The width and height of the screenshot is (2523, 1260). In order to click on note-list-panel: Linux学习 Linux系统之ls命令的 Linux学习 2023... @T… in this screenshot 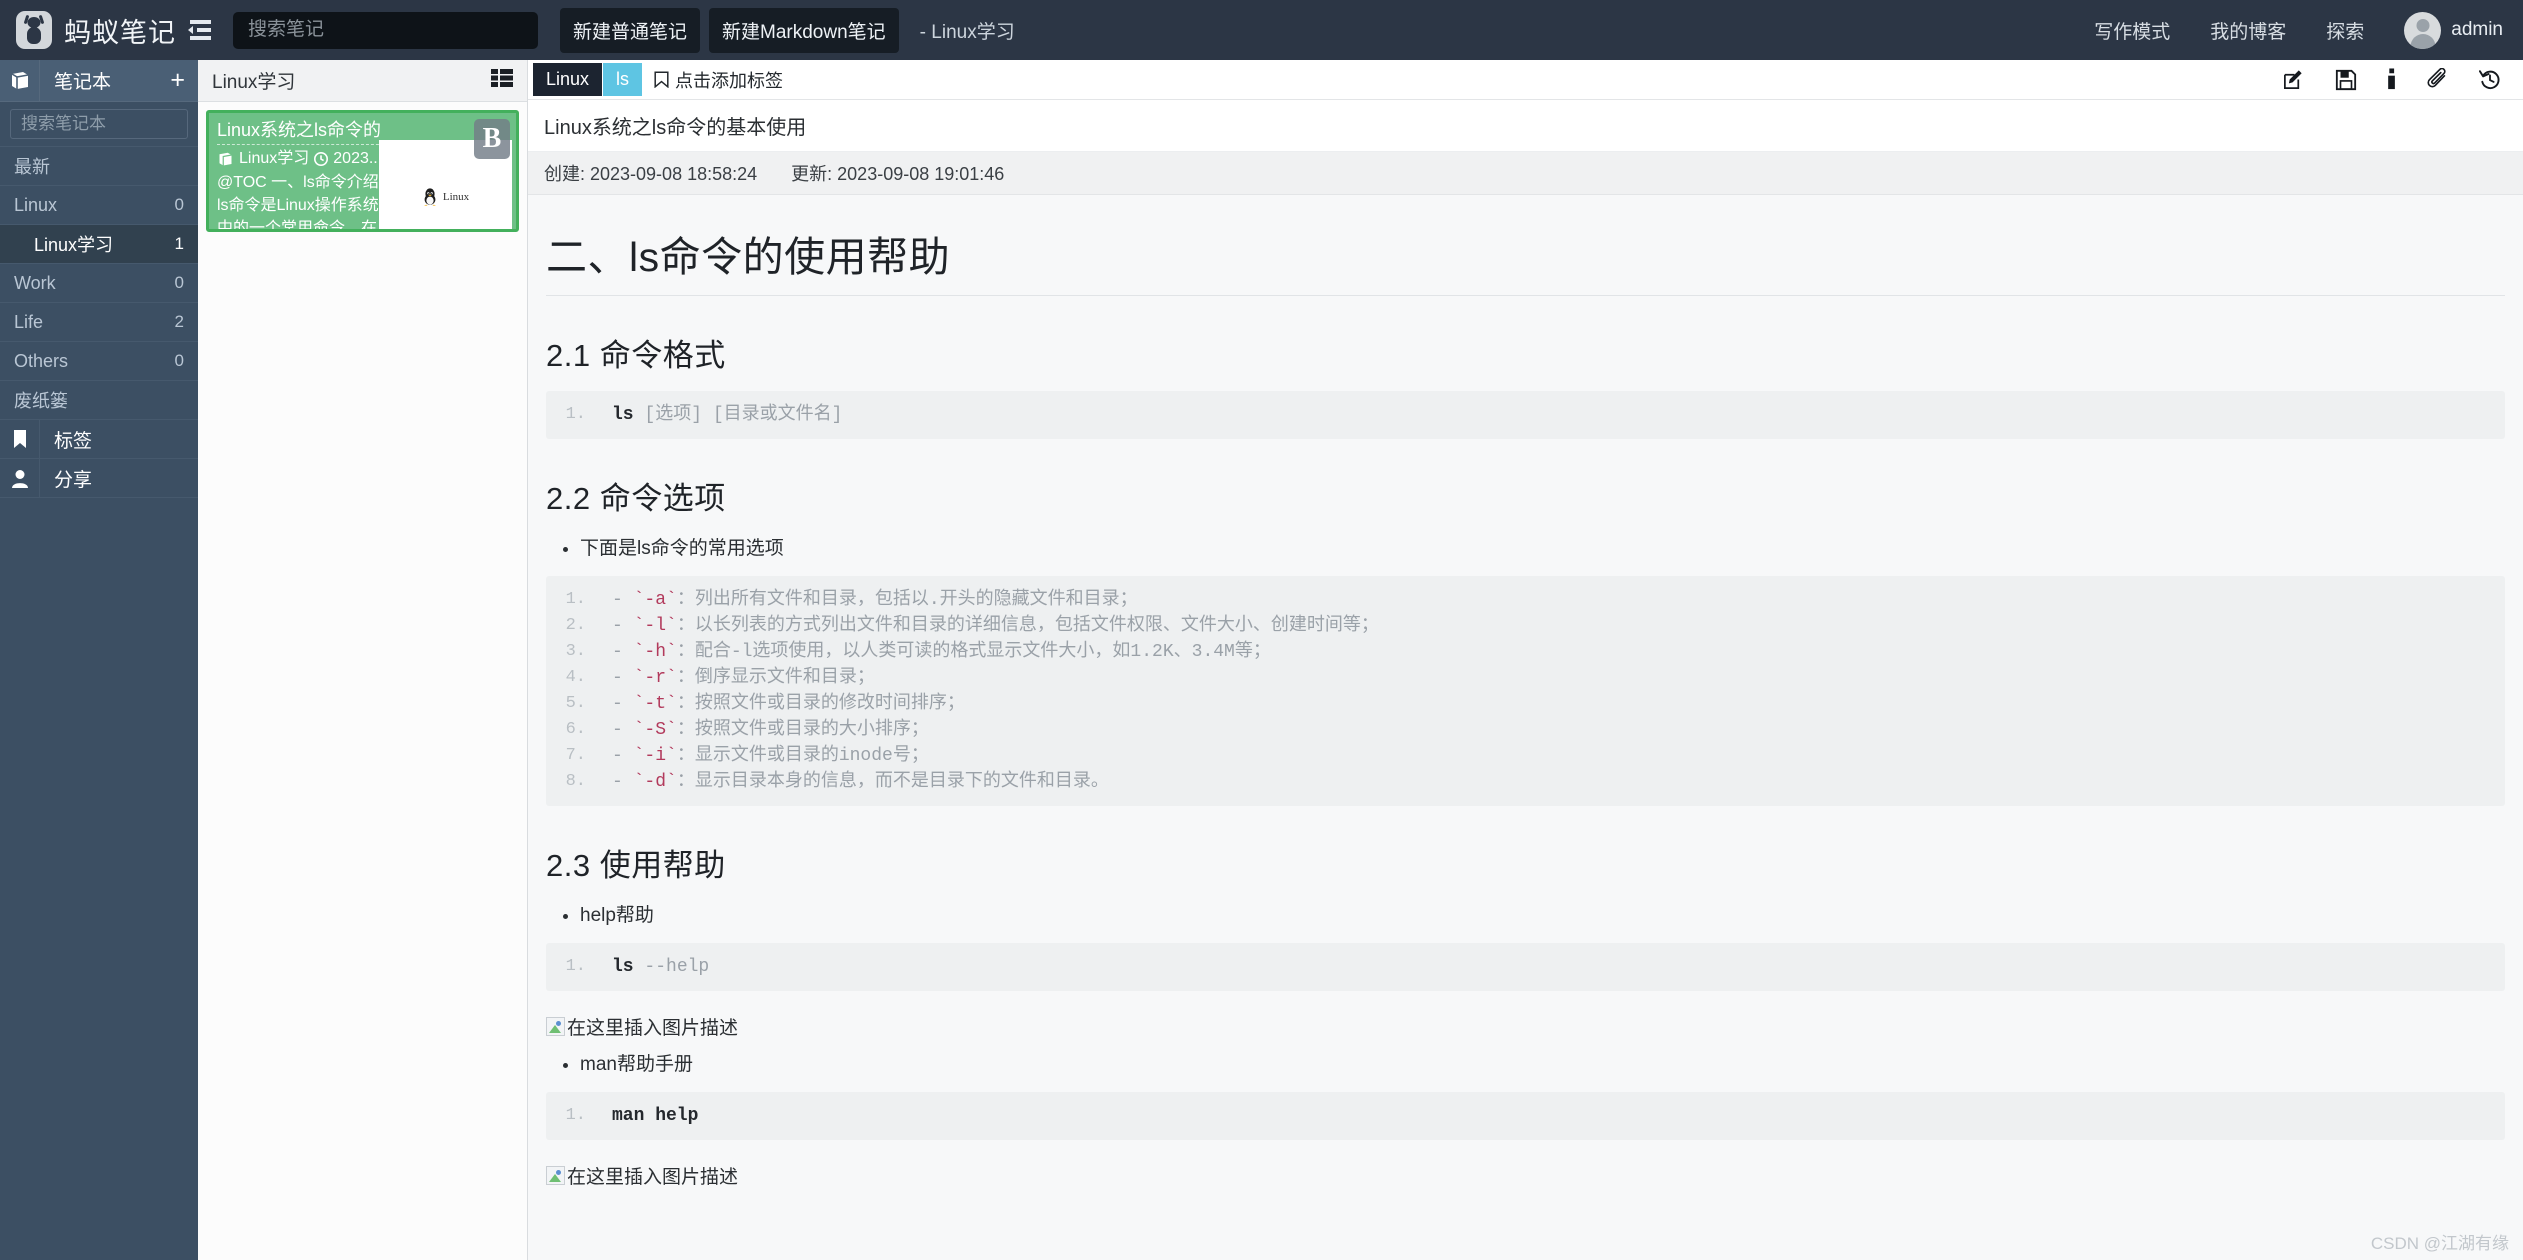, I will do `click(363, 660)`.